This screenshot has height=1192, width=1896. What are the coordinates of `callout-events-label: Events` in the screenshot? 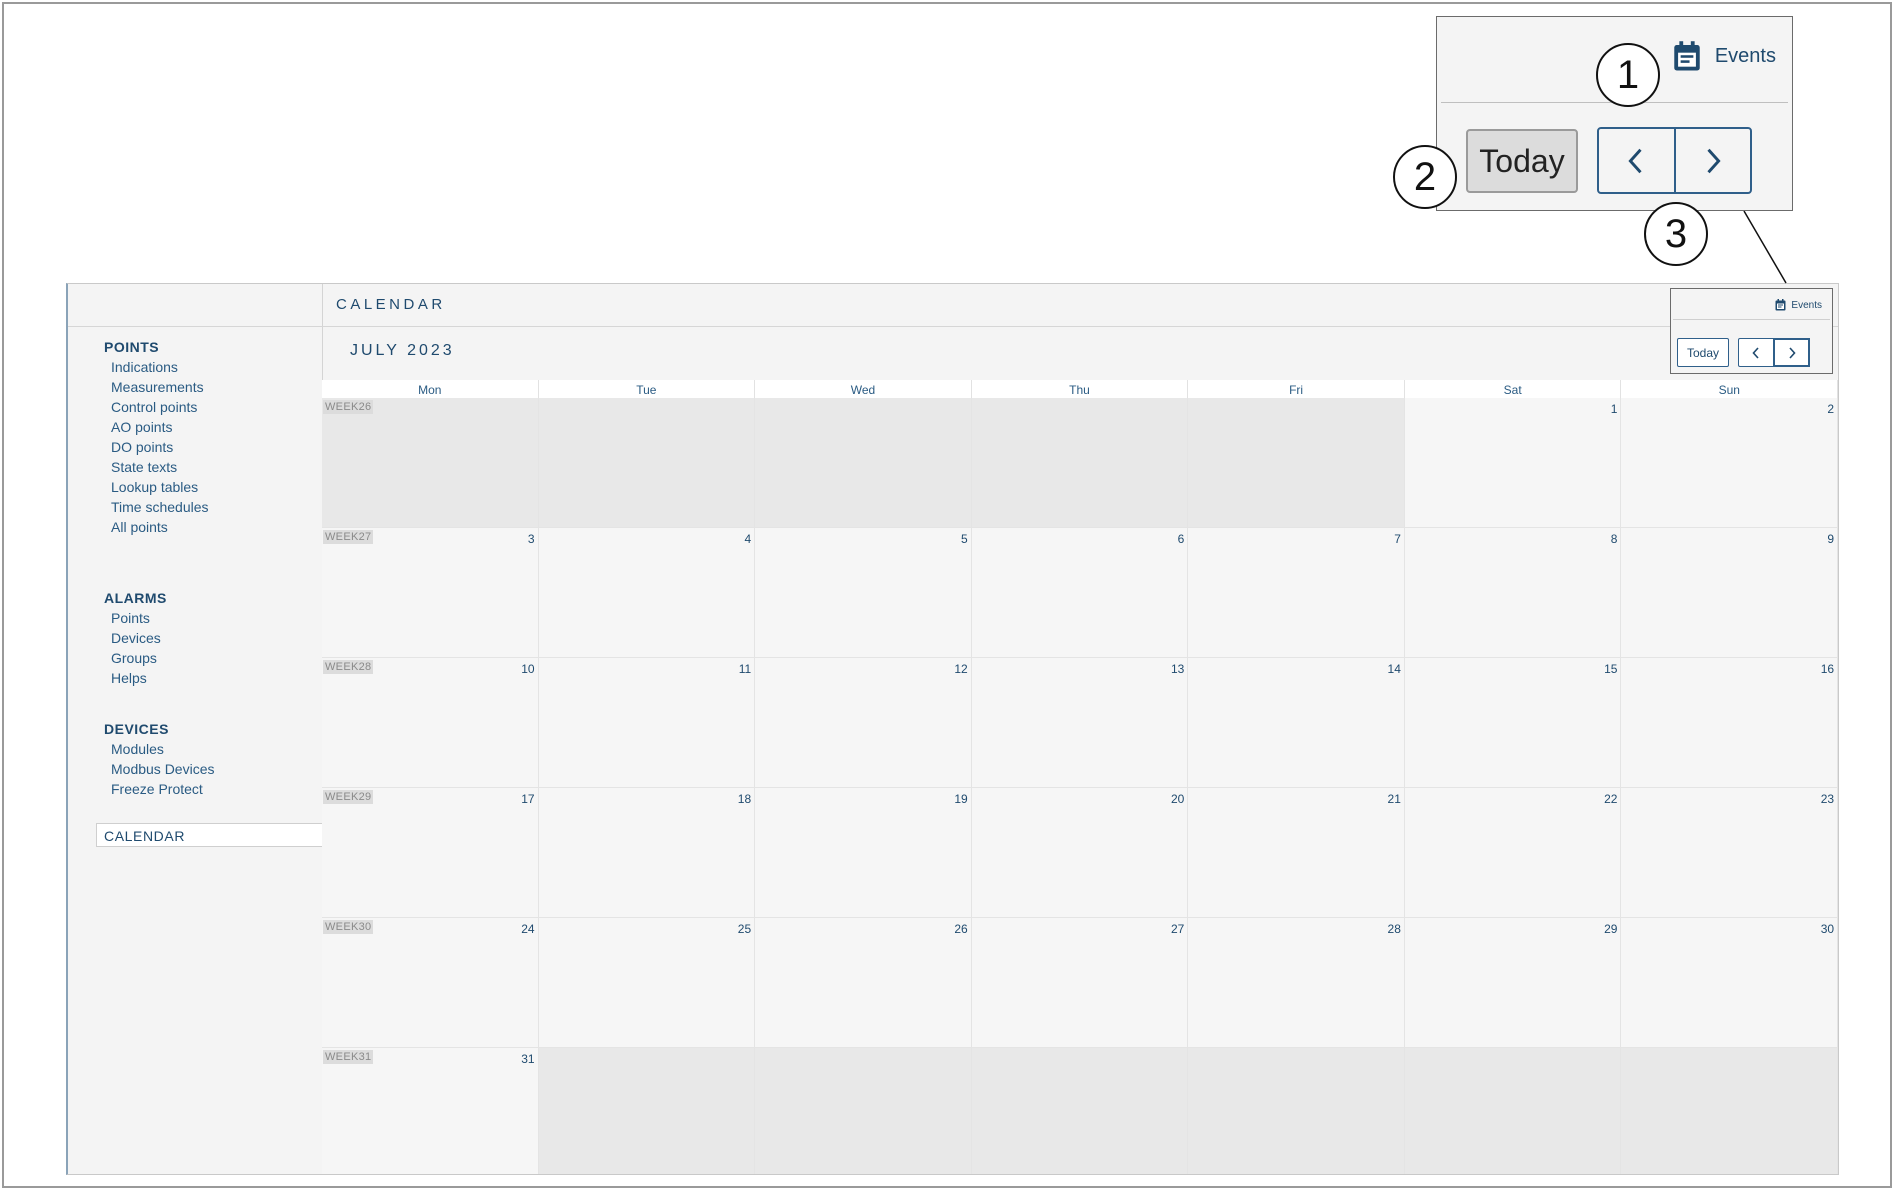 It's located at (1745, 56).